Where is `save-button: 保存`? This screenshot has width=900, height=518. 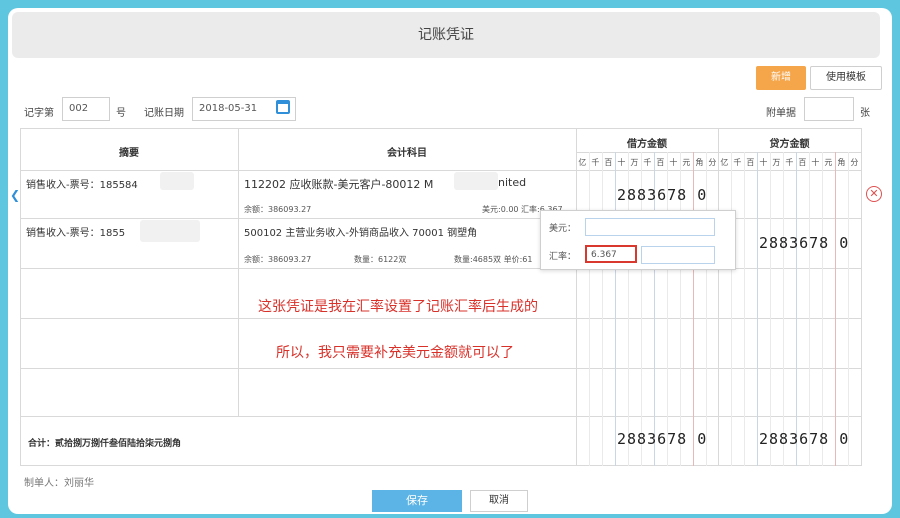
save-button: 保存 is located at coordinates (417, 501).